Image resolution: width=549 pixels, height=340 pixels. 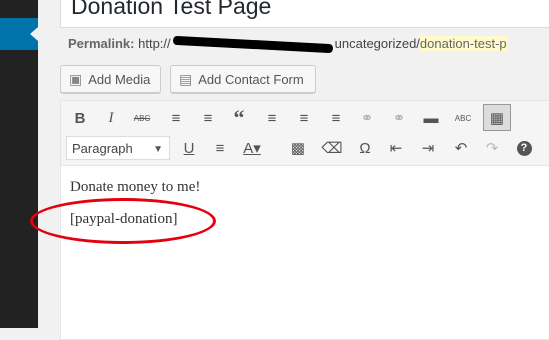 I want to click on add-media-button: ▣ Add Media, so click(x=110, y=79).